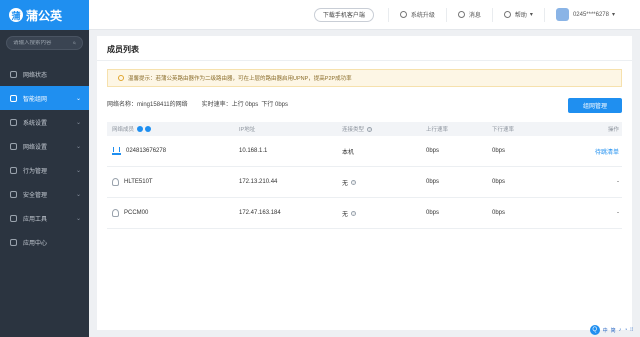 Image resolution: width=640 pixels, height=337 pixels. What do you see at coordinates (468, 14) in the screenshot?
I see `messages-button: 消息` at bounding box center [468, 14].